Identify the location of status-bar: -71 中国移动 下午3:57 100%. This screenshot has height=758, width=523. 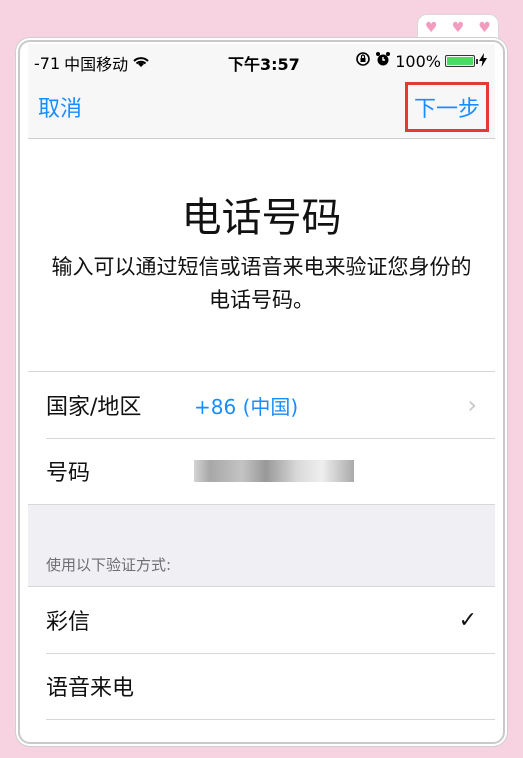
(261, 61).